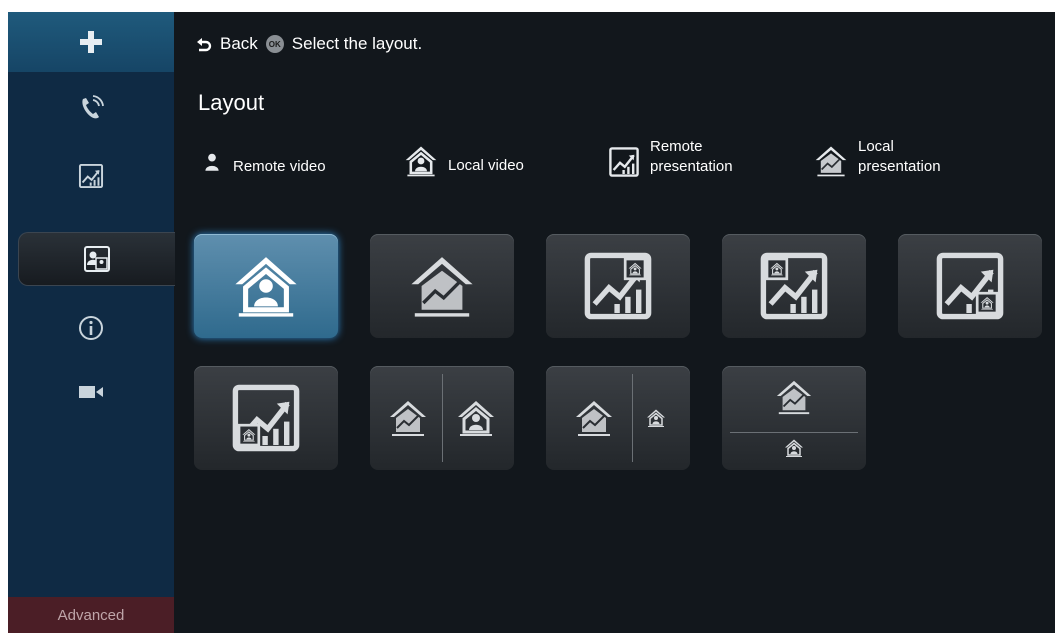 The image size is (1055, 633). What do you see at coordinates (357, 43) in the screenshot?
I see `instruction-text: Select the layout.` at bounding box center [357, 43].